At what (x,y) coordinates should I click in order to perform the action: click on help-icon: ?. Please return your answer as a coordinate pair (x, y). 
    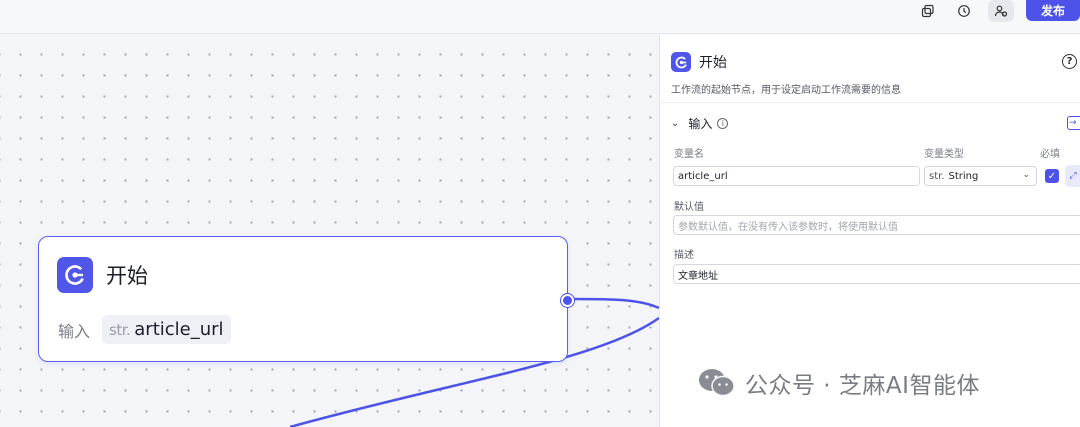
    Looking at the image, I should click on (1069, 61).